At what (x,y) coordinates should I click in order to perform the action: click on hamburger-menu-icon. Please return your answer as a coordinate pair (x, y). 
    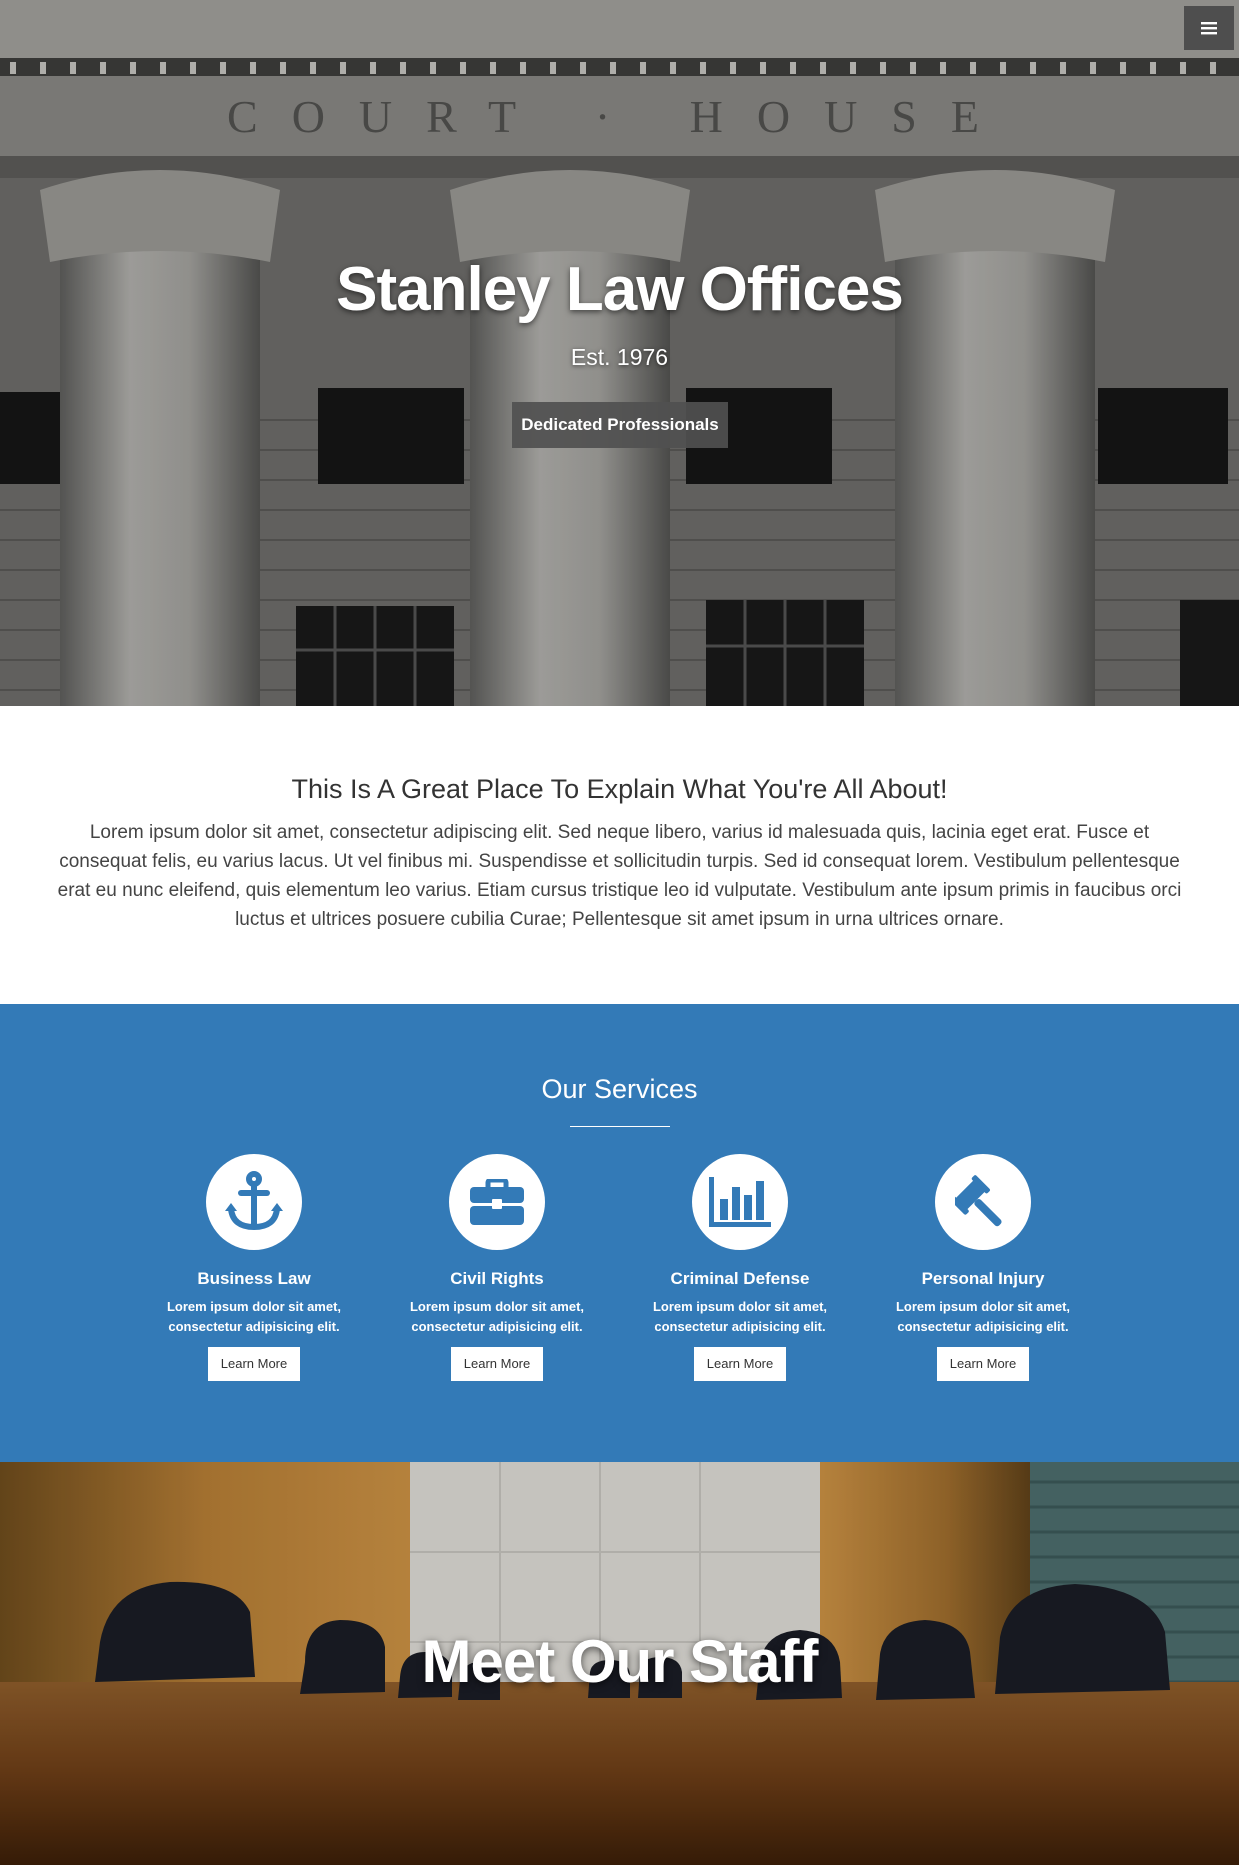
    Looking at the image, I should click on (1209, 28).